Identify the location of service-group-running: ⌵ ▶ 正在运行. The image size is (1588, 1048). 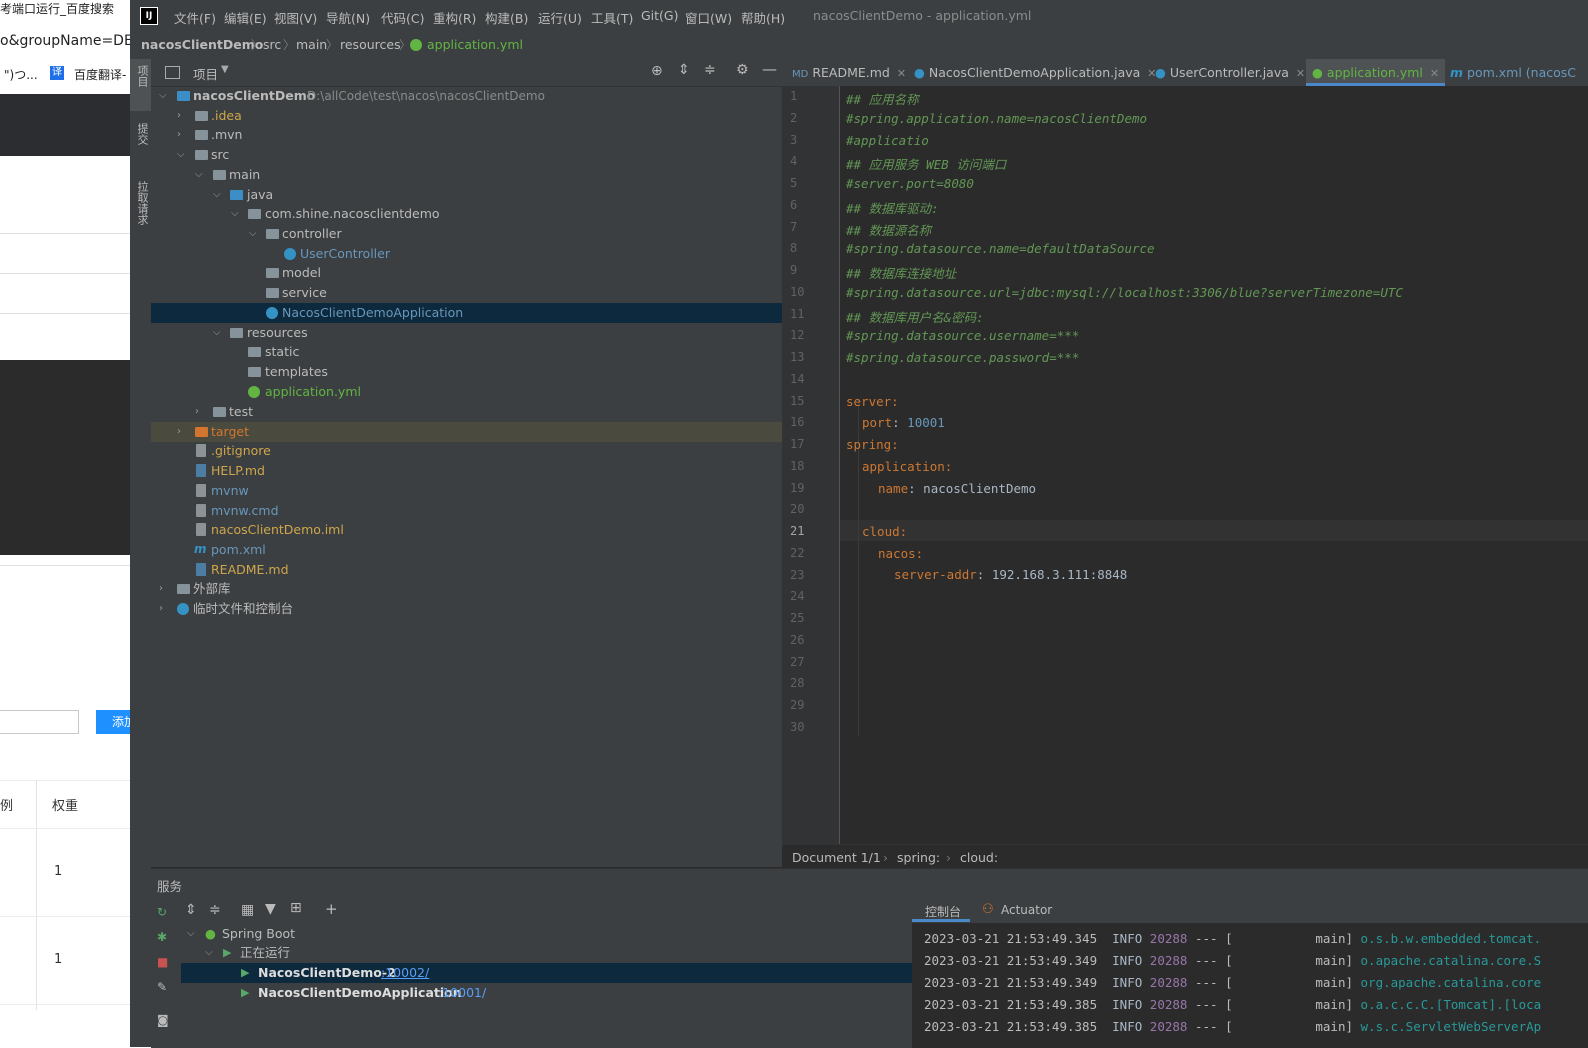
(544, 953).